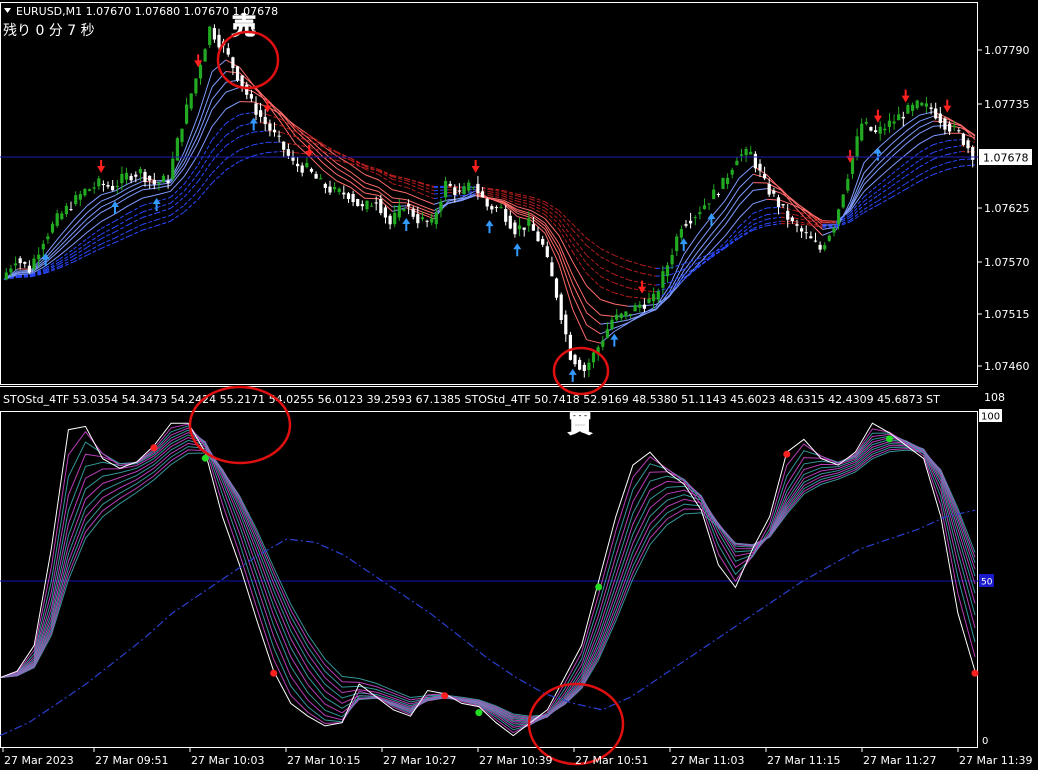  I want to click on indicator-tick: 108, so click(994, 397).